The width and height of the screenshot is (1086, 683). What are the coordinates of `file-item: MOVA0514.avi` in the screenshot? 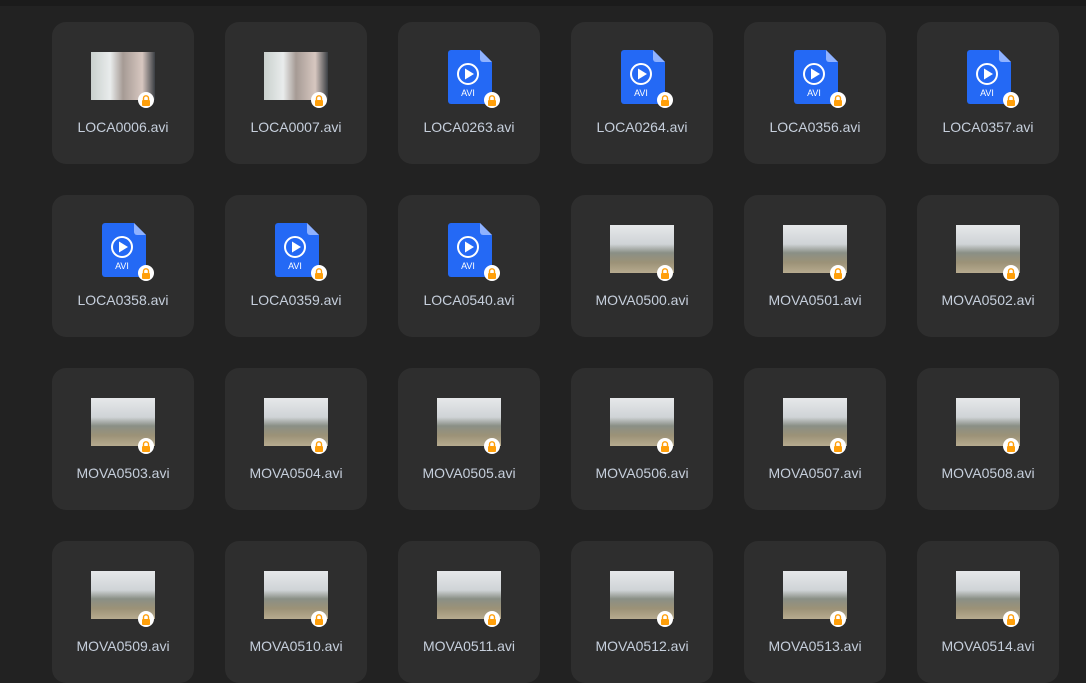 It's located at (988, 612).